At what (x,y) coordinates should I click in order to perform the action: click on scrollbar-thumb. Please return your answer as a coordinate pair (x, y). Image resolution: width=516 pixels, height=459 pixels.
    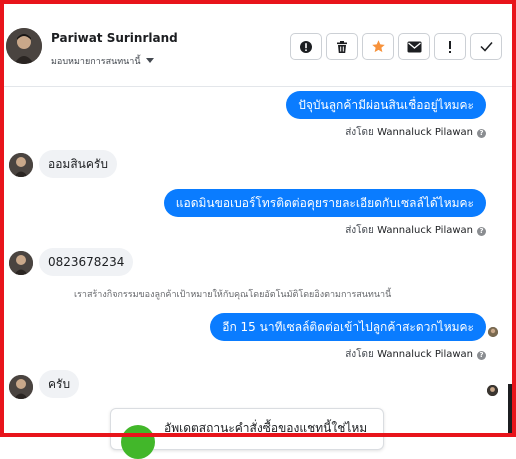
    Looking at the image, I should click on (510, 408).